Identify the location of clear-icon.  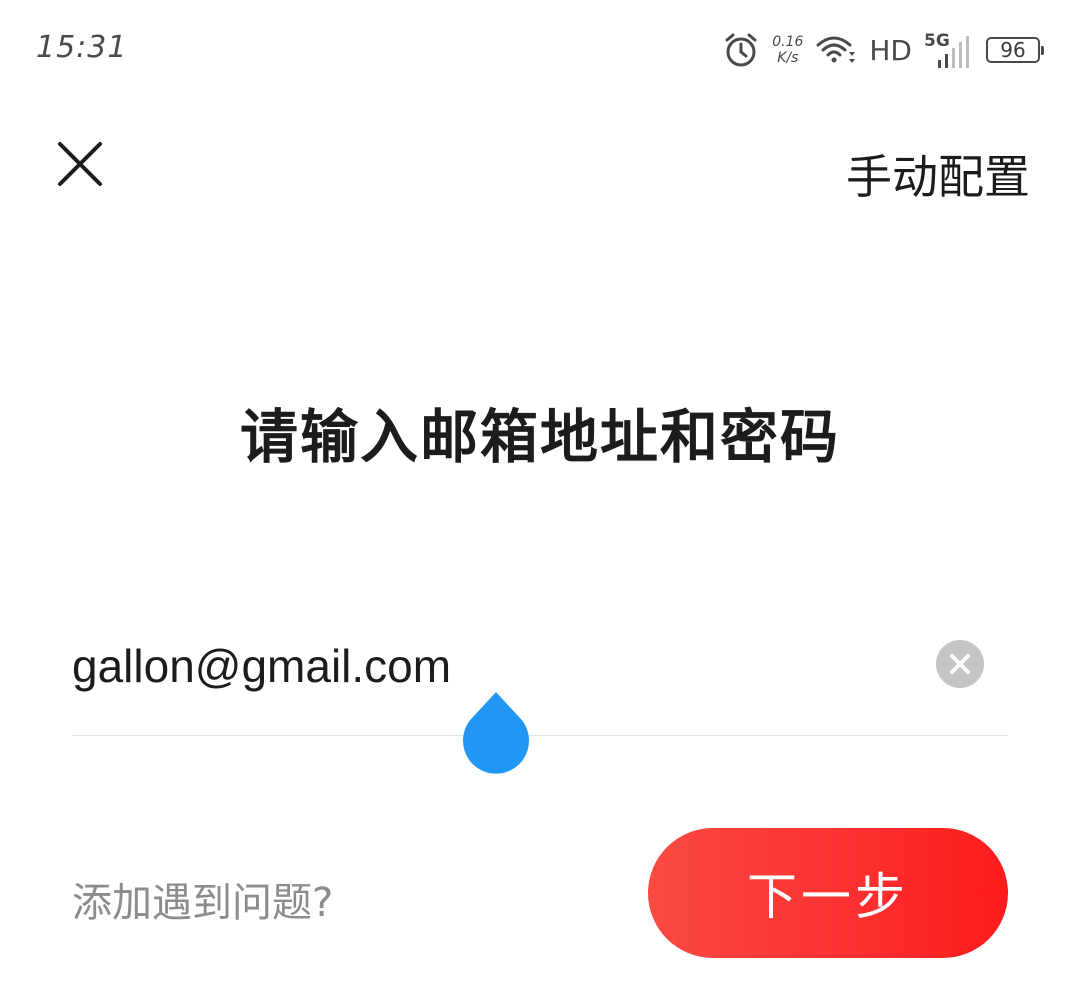
(960, 664).